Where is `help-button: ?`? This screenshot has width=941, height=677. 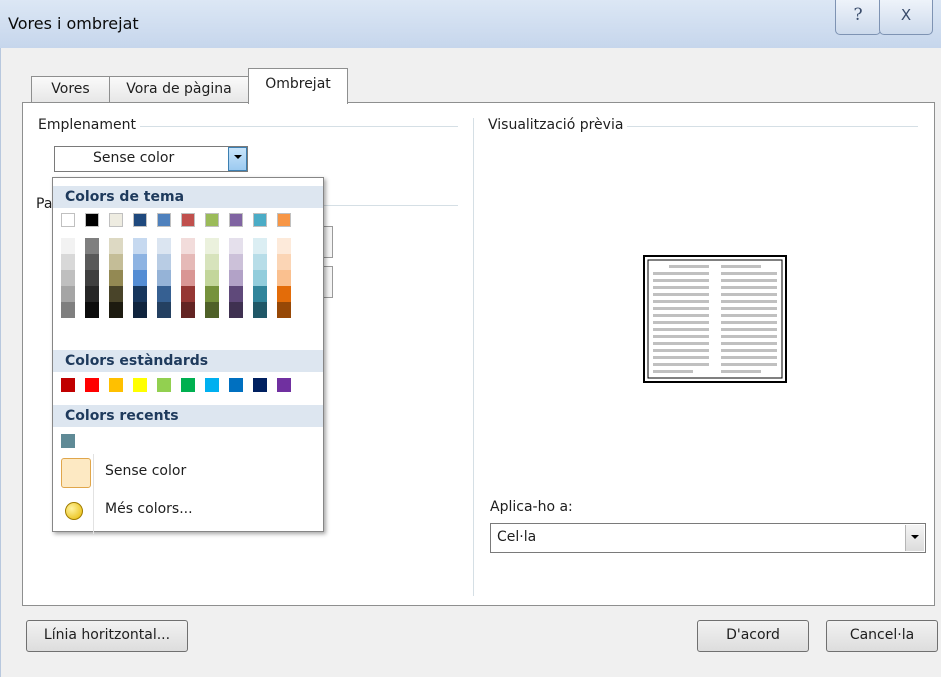
help-button: ? is located at coordinates (858, 17).